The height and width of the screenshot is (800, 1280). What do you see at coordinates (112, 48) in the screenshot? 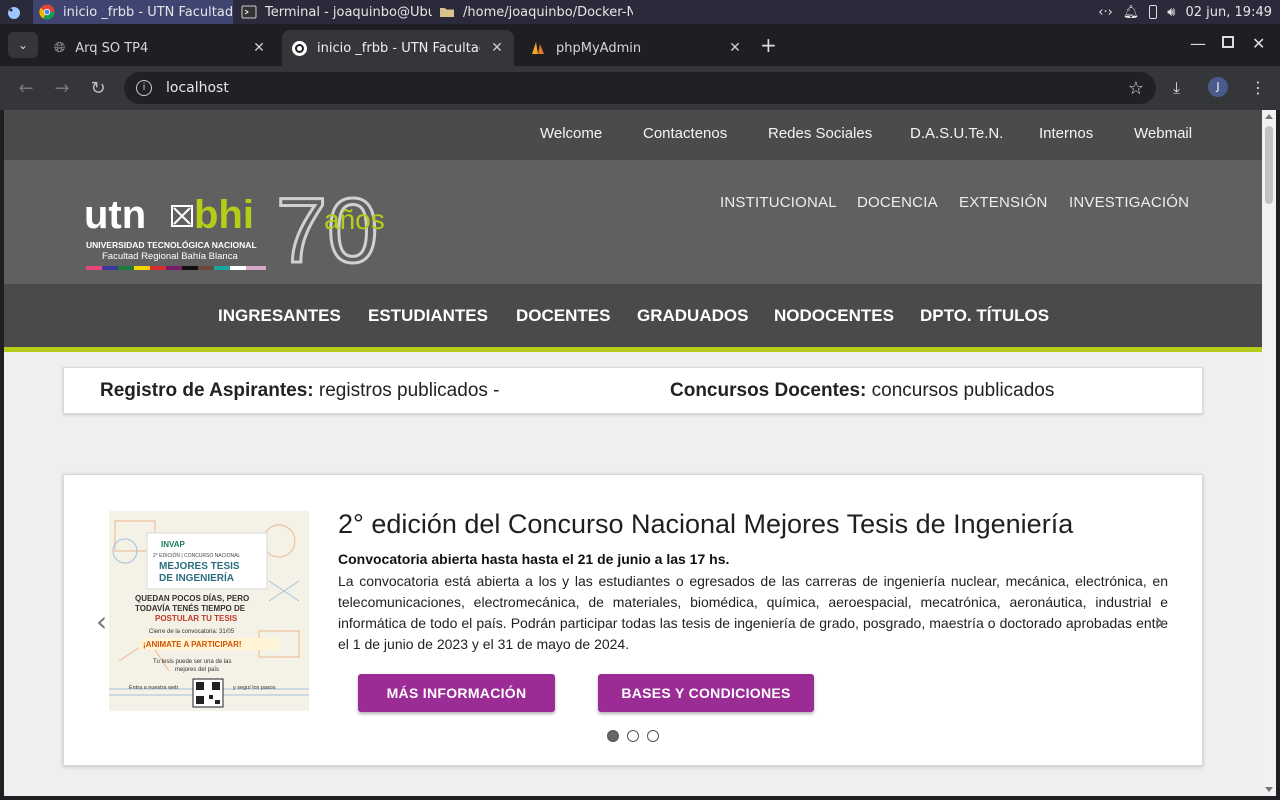
I see `tab-title: Arq SO TP4` at bounding box center [112, 48].